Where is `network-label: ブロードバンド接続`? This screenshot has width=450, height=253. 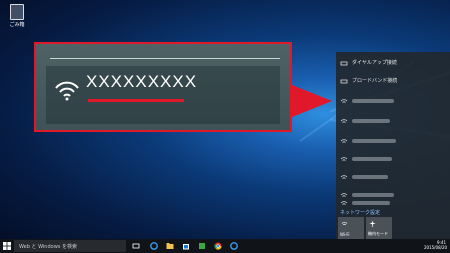 network-label: ブロードバンド接続 is located at coordinates (375, 81).